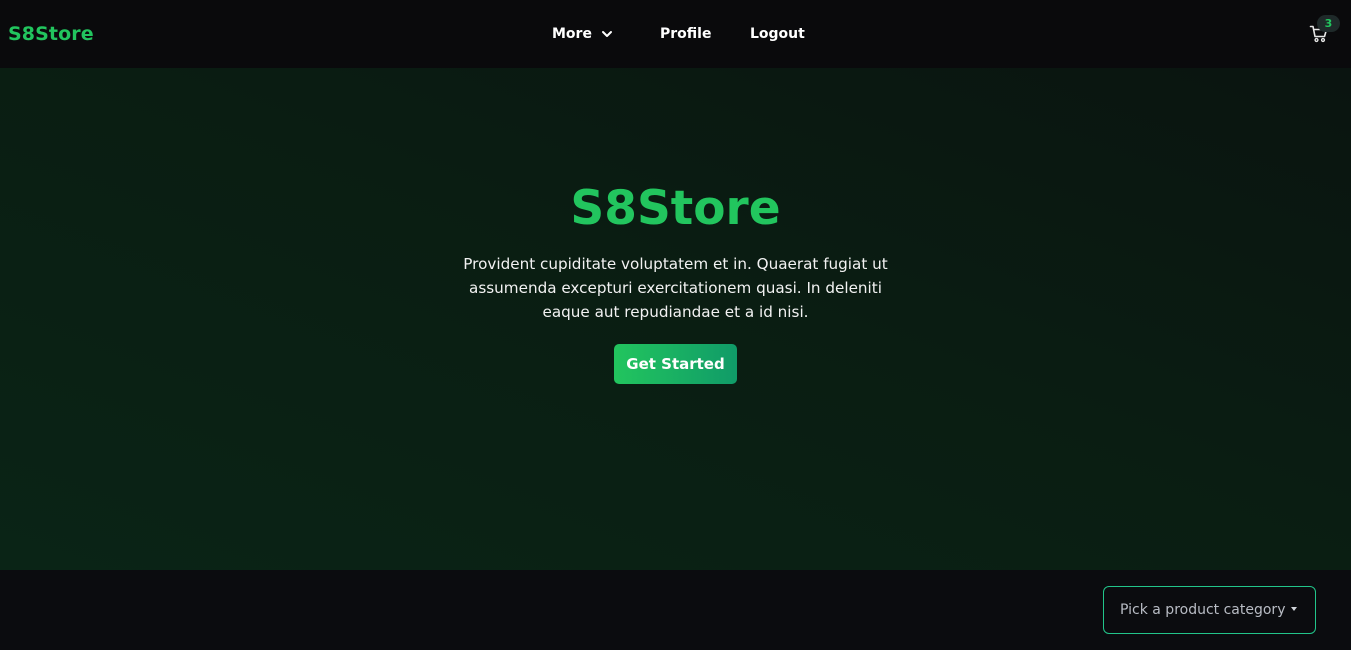  Describe the element at coordinates (1203, 610) in the screenshot. I see `category-select-placeholder: Pick a product category` at that location.